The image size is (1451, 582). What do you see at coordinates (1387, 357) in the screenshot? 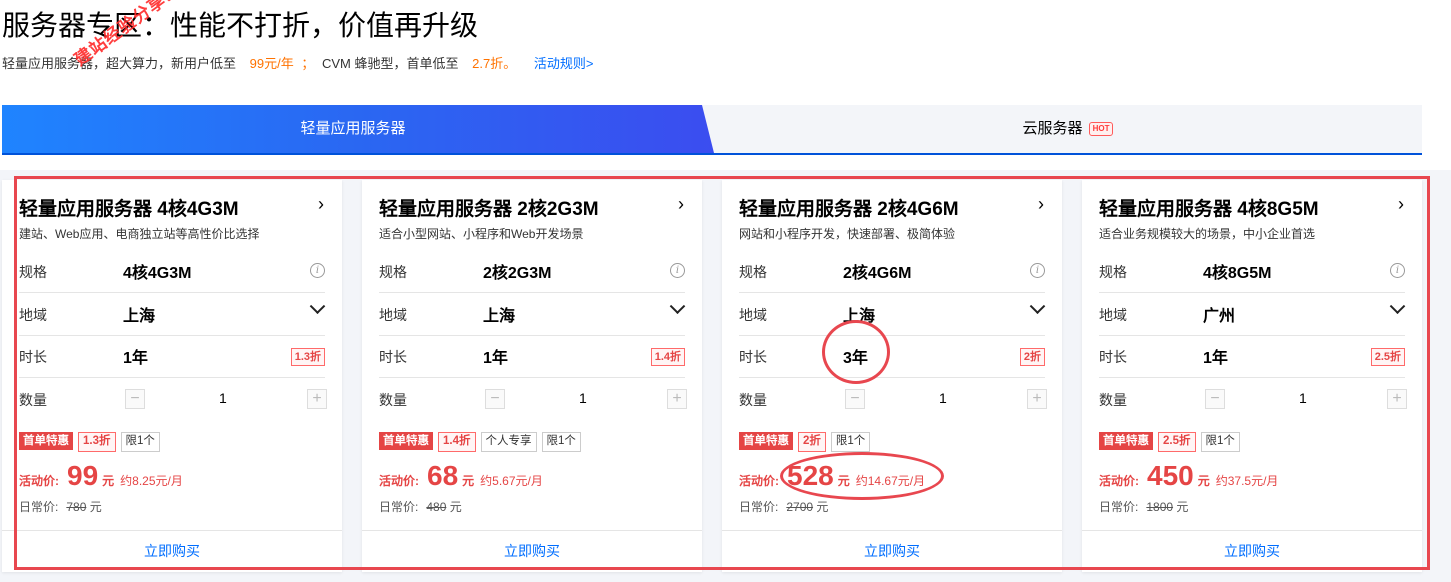
I see `duration-discount-badge: 2.5折` at bounding box center [1387, 357].